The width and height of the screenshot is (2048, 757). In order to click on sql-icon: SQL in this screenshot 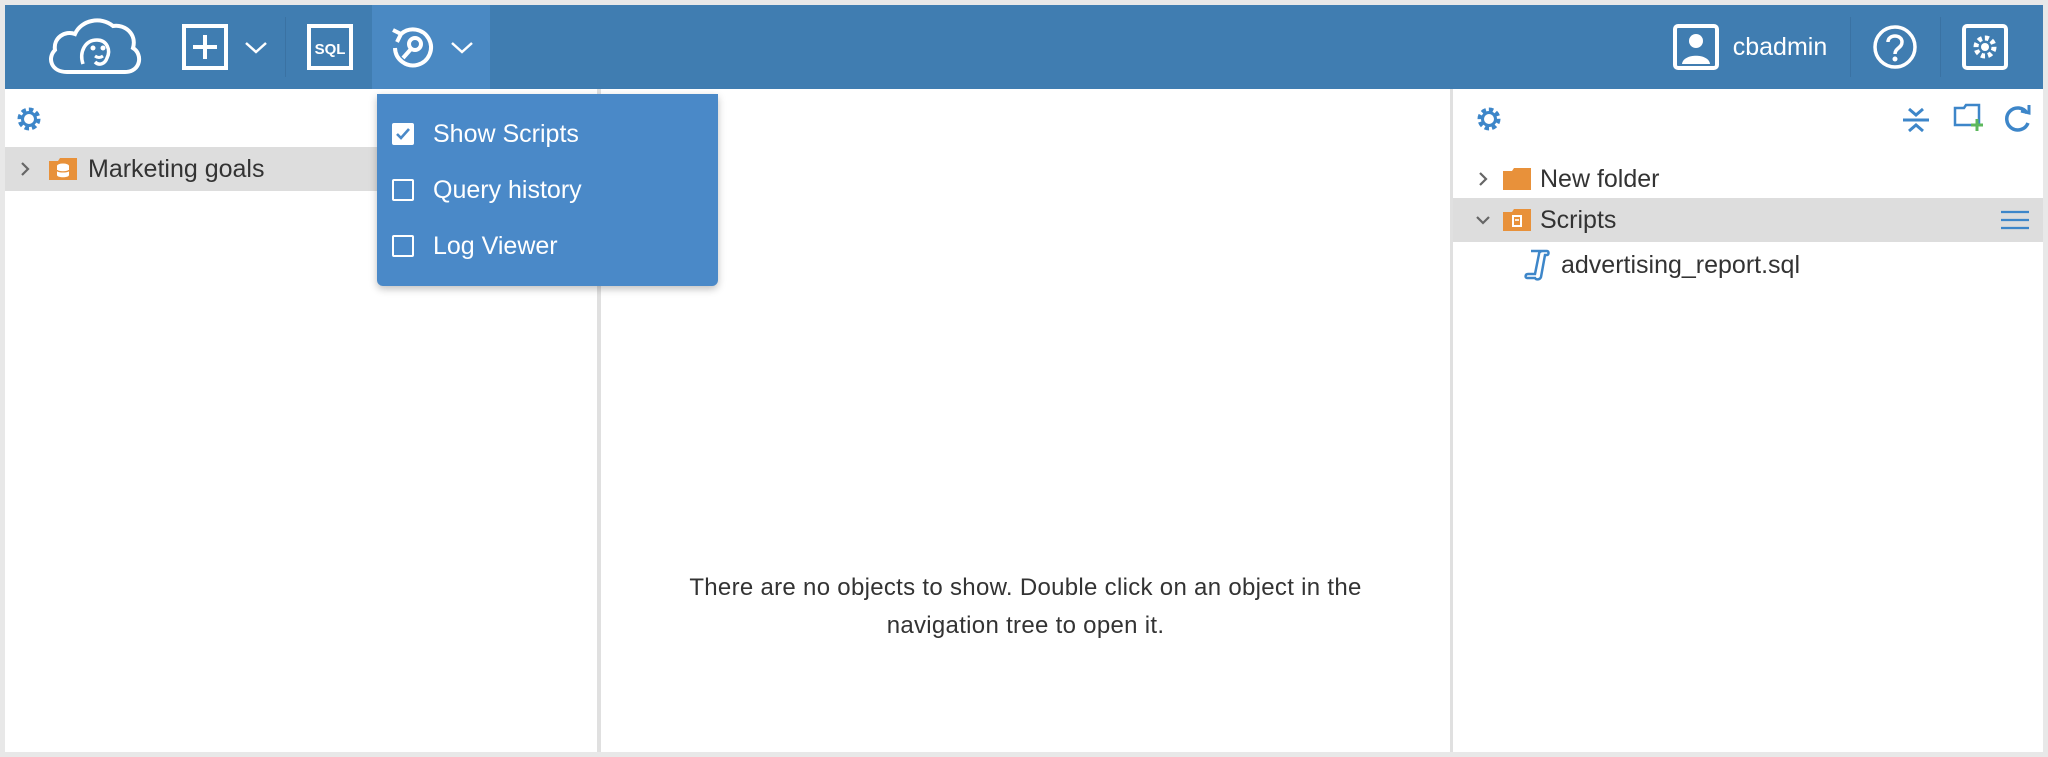, I will do `click(330, 47)`.